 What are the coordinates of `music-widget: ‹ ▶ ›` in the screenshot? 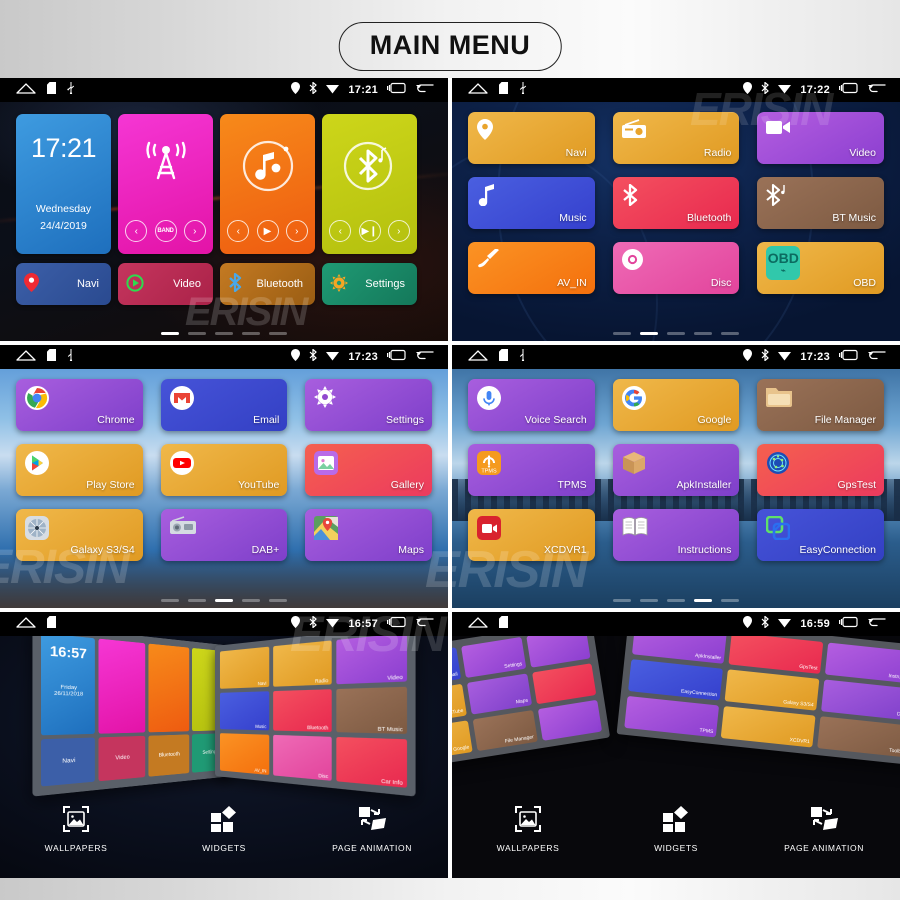 It's located at (267, 184).